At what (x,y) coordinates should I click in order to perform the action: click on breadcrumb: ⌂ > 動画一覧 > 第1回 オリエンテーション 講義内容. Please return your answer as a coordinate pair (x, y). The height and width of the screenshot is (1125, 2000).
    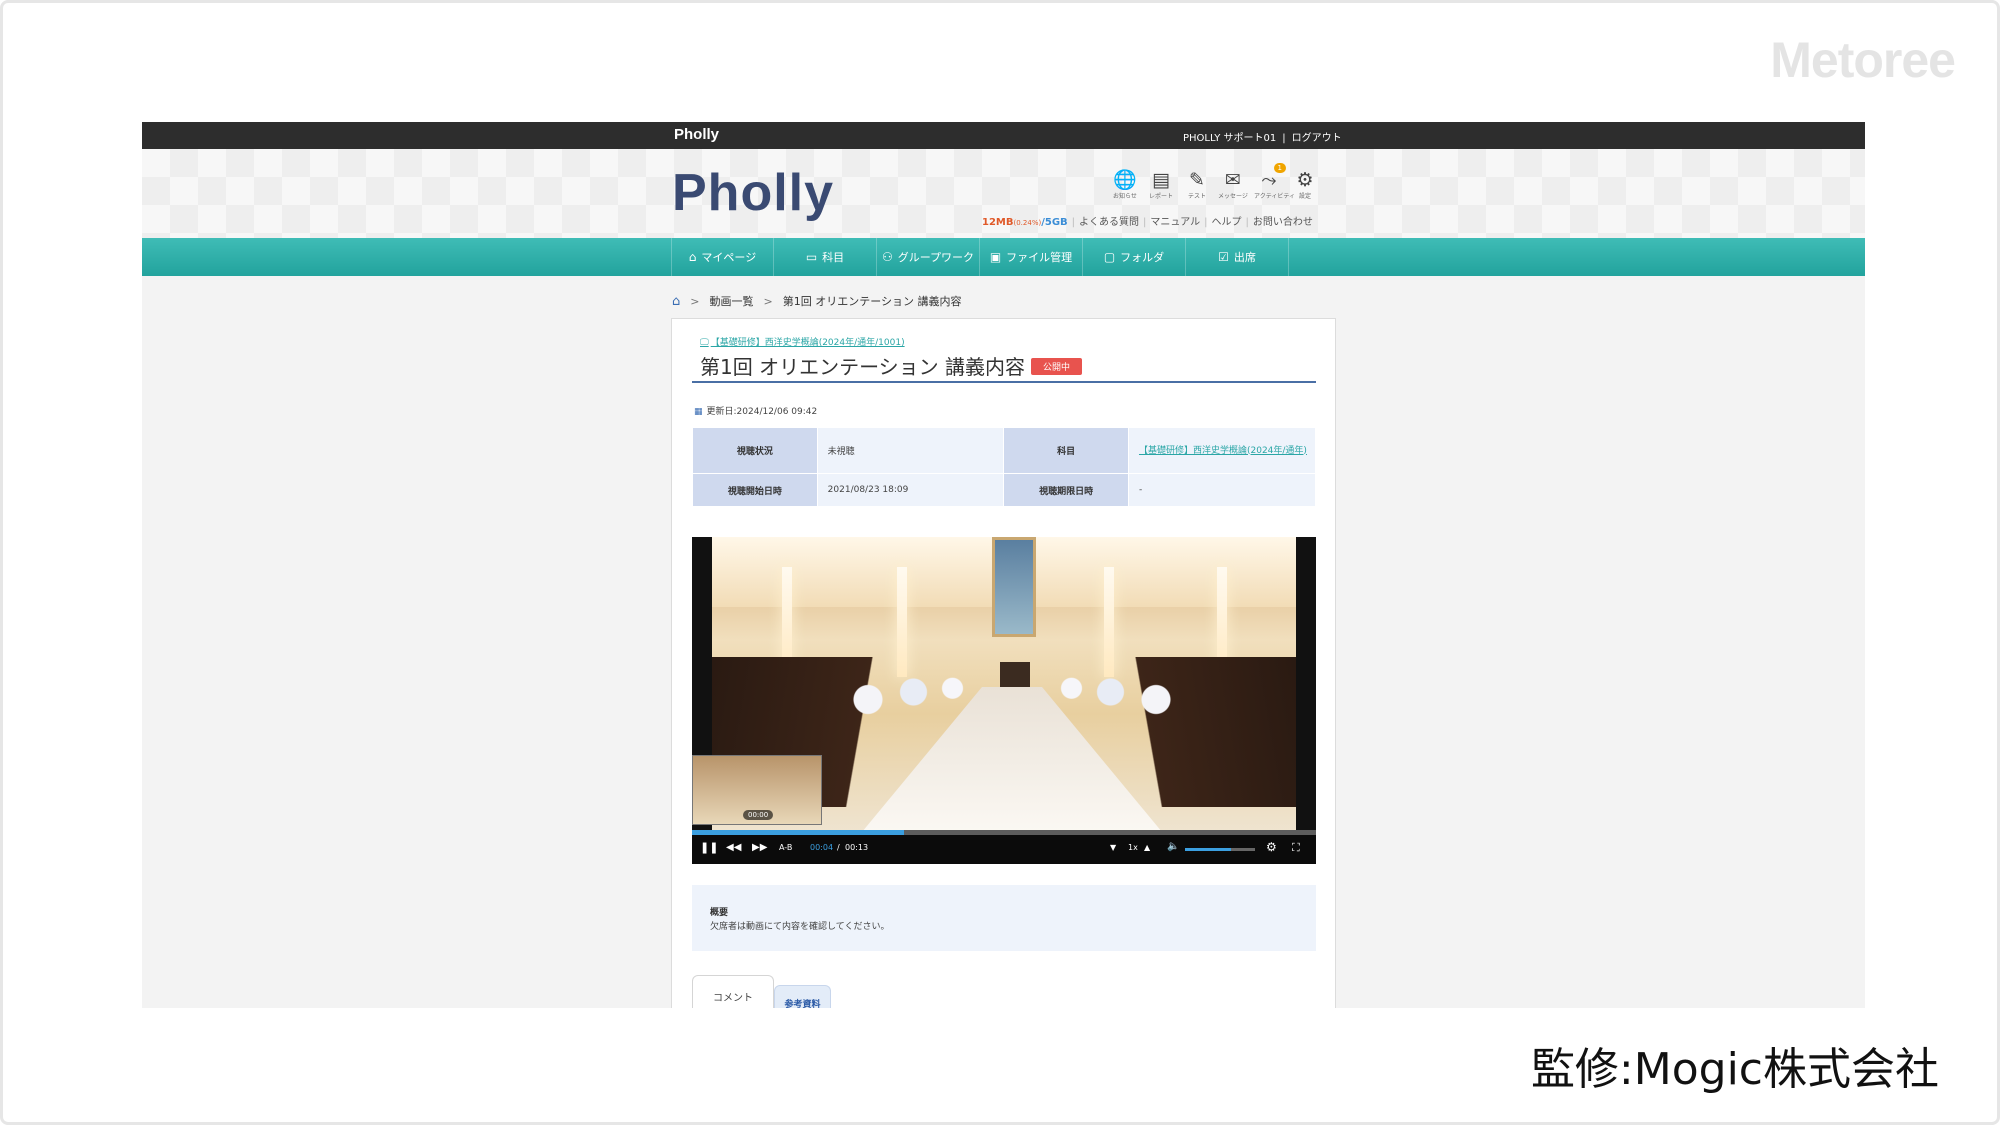
    Looking at the image, I should click on (817, 301).